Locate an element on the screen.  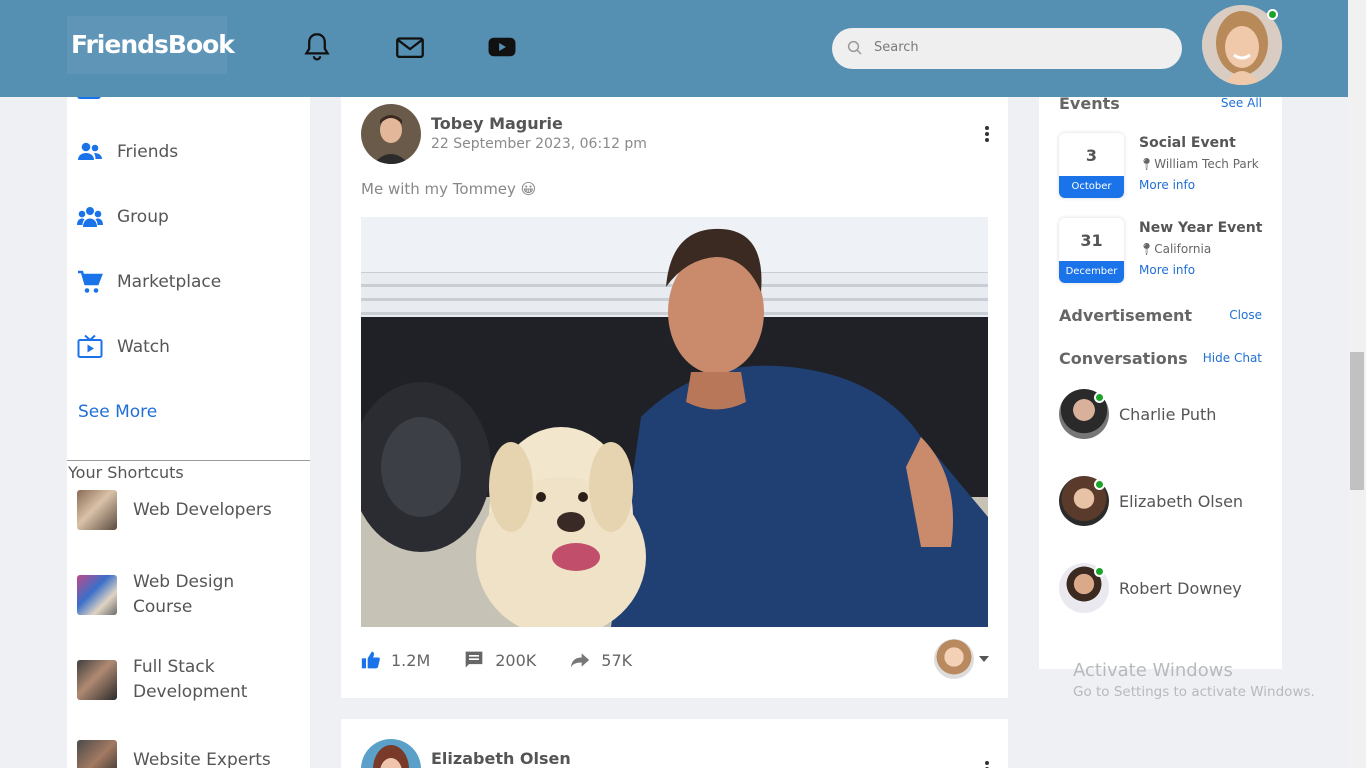
app-logo: FriendsBook is located at coordinates (151, 45).